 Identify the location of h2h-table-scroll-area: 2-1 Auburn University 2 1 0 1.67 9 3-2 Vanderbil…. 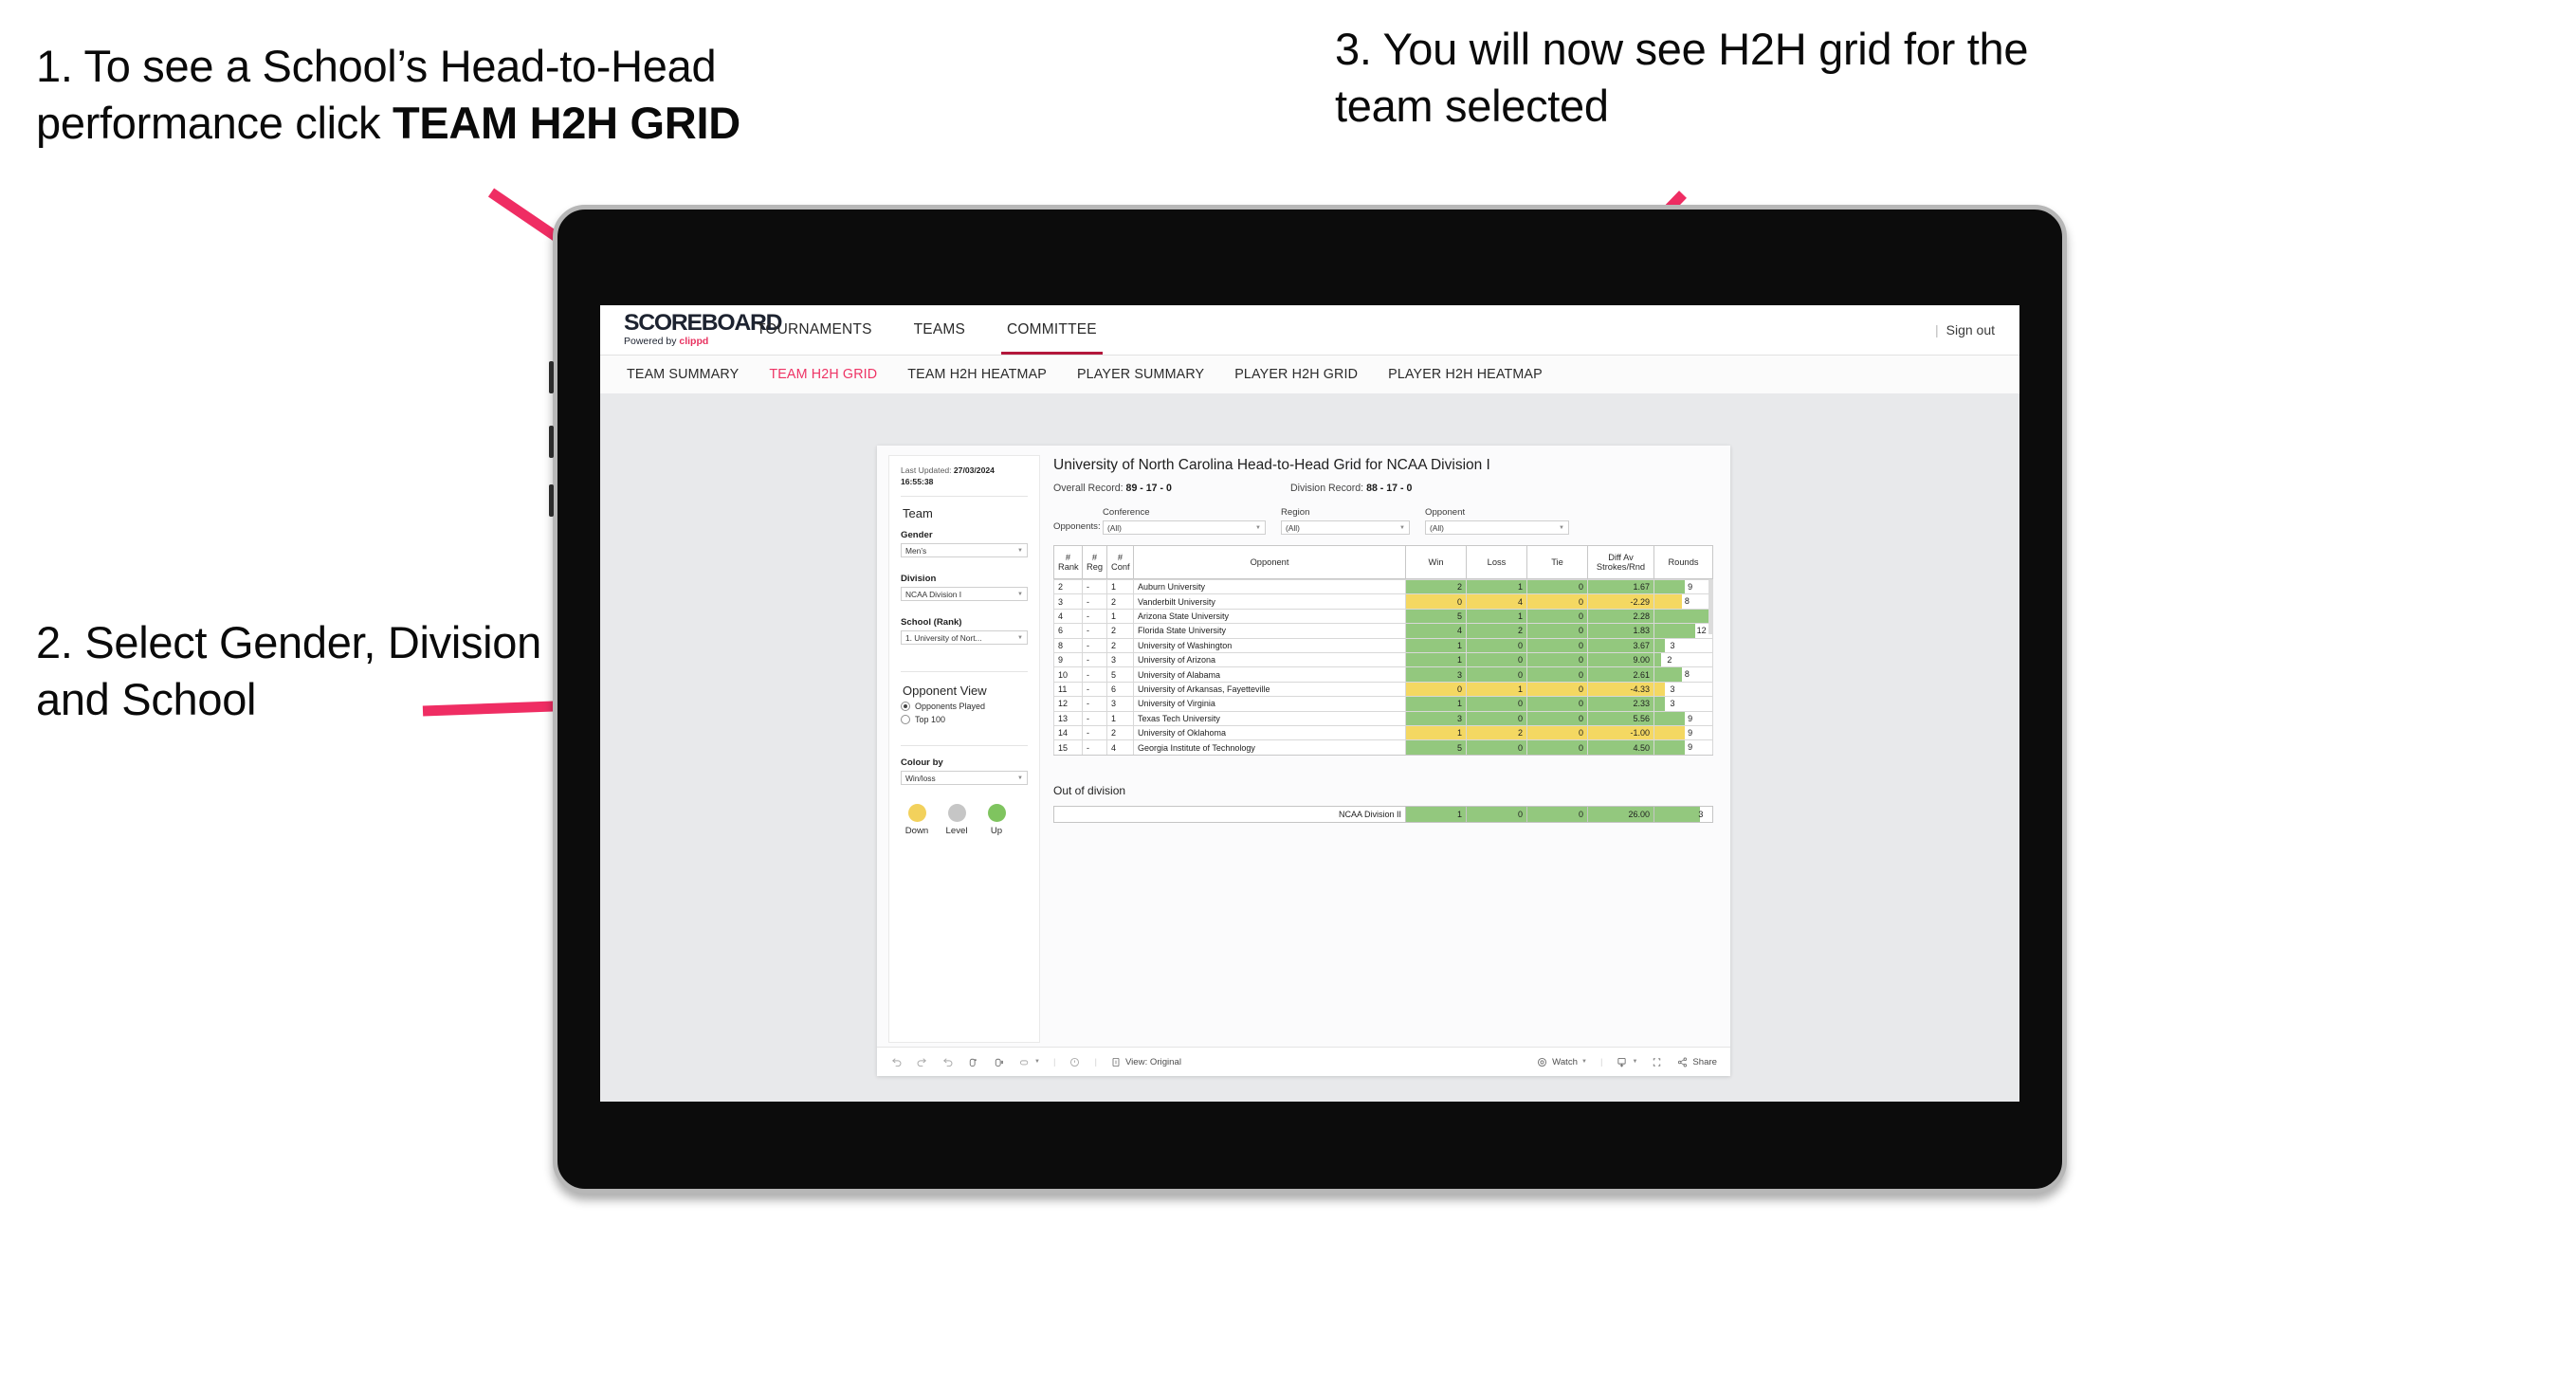
(1383, 667).